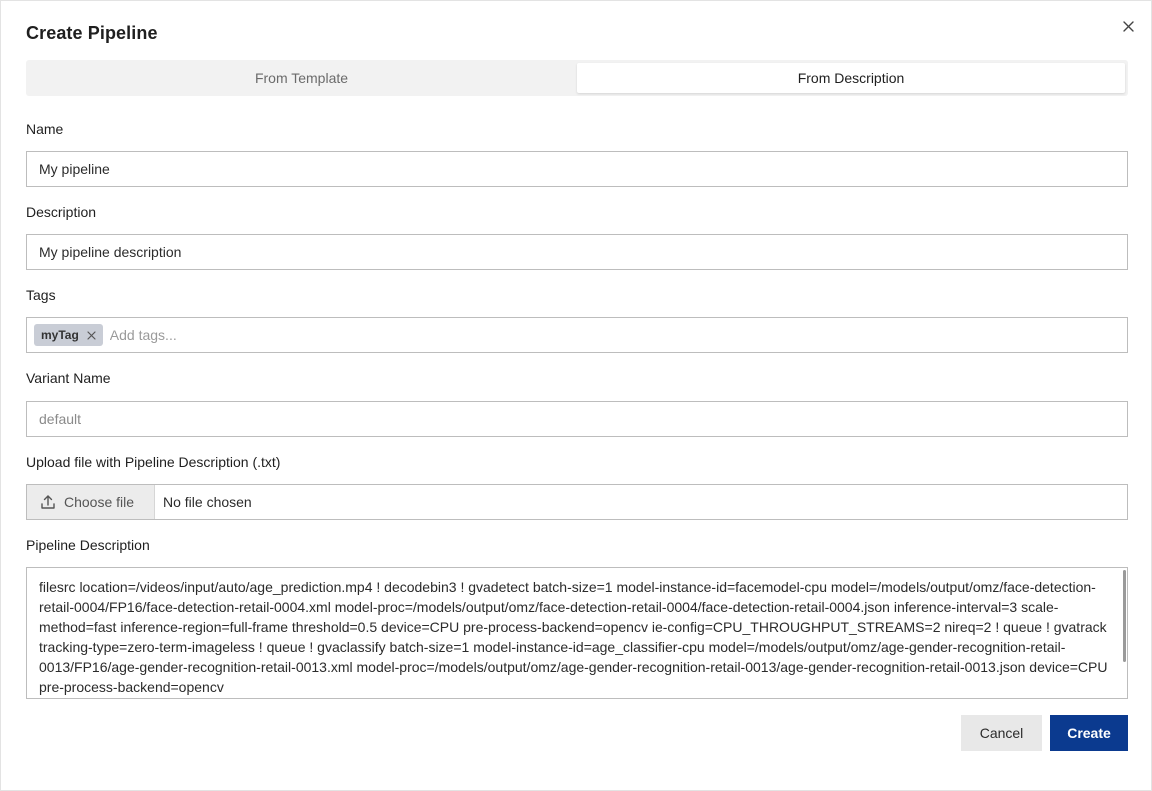 Image resolution: width=1152 pixels, height=791 pixels. What do you see at coordinates (41, 295) in the screenshot?
I see `tags-label: Tags` at bounding box center [41, 295].